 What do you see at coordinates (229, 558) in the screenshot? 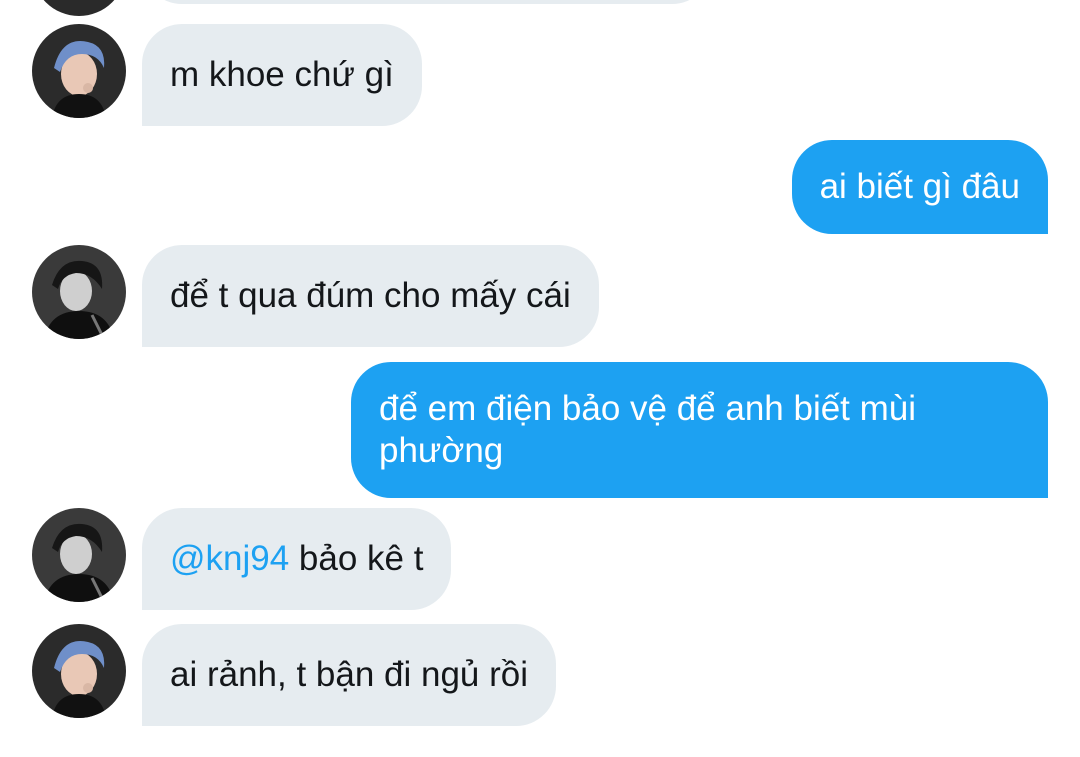
I see `mention-link: @knj94` at bounding box center [229, 558].